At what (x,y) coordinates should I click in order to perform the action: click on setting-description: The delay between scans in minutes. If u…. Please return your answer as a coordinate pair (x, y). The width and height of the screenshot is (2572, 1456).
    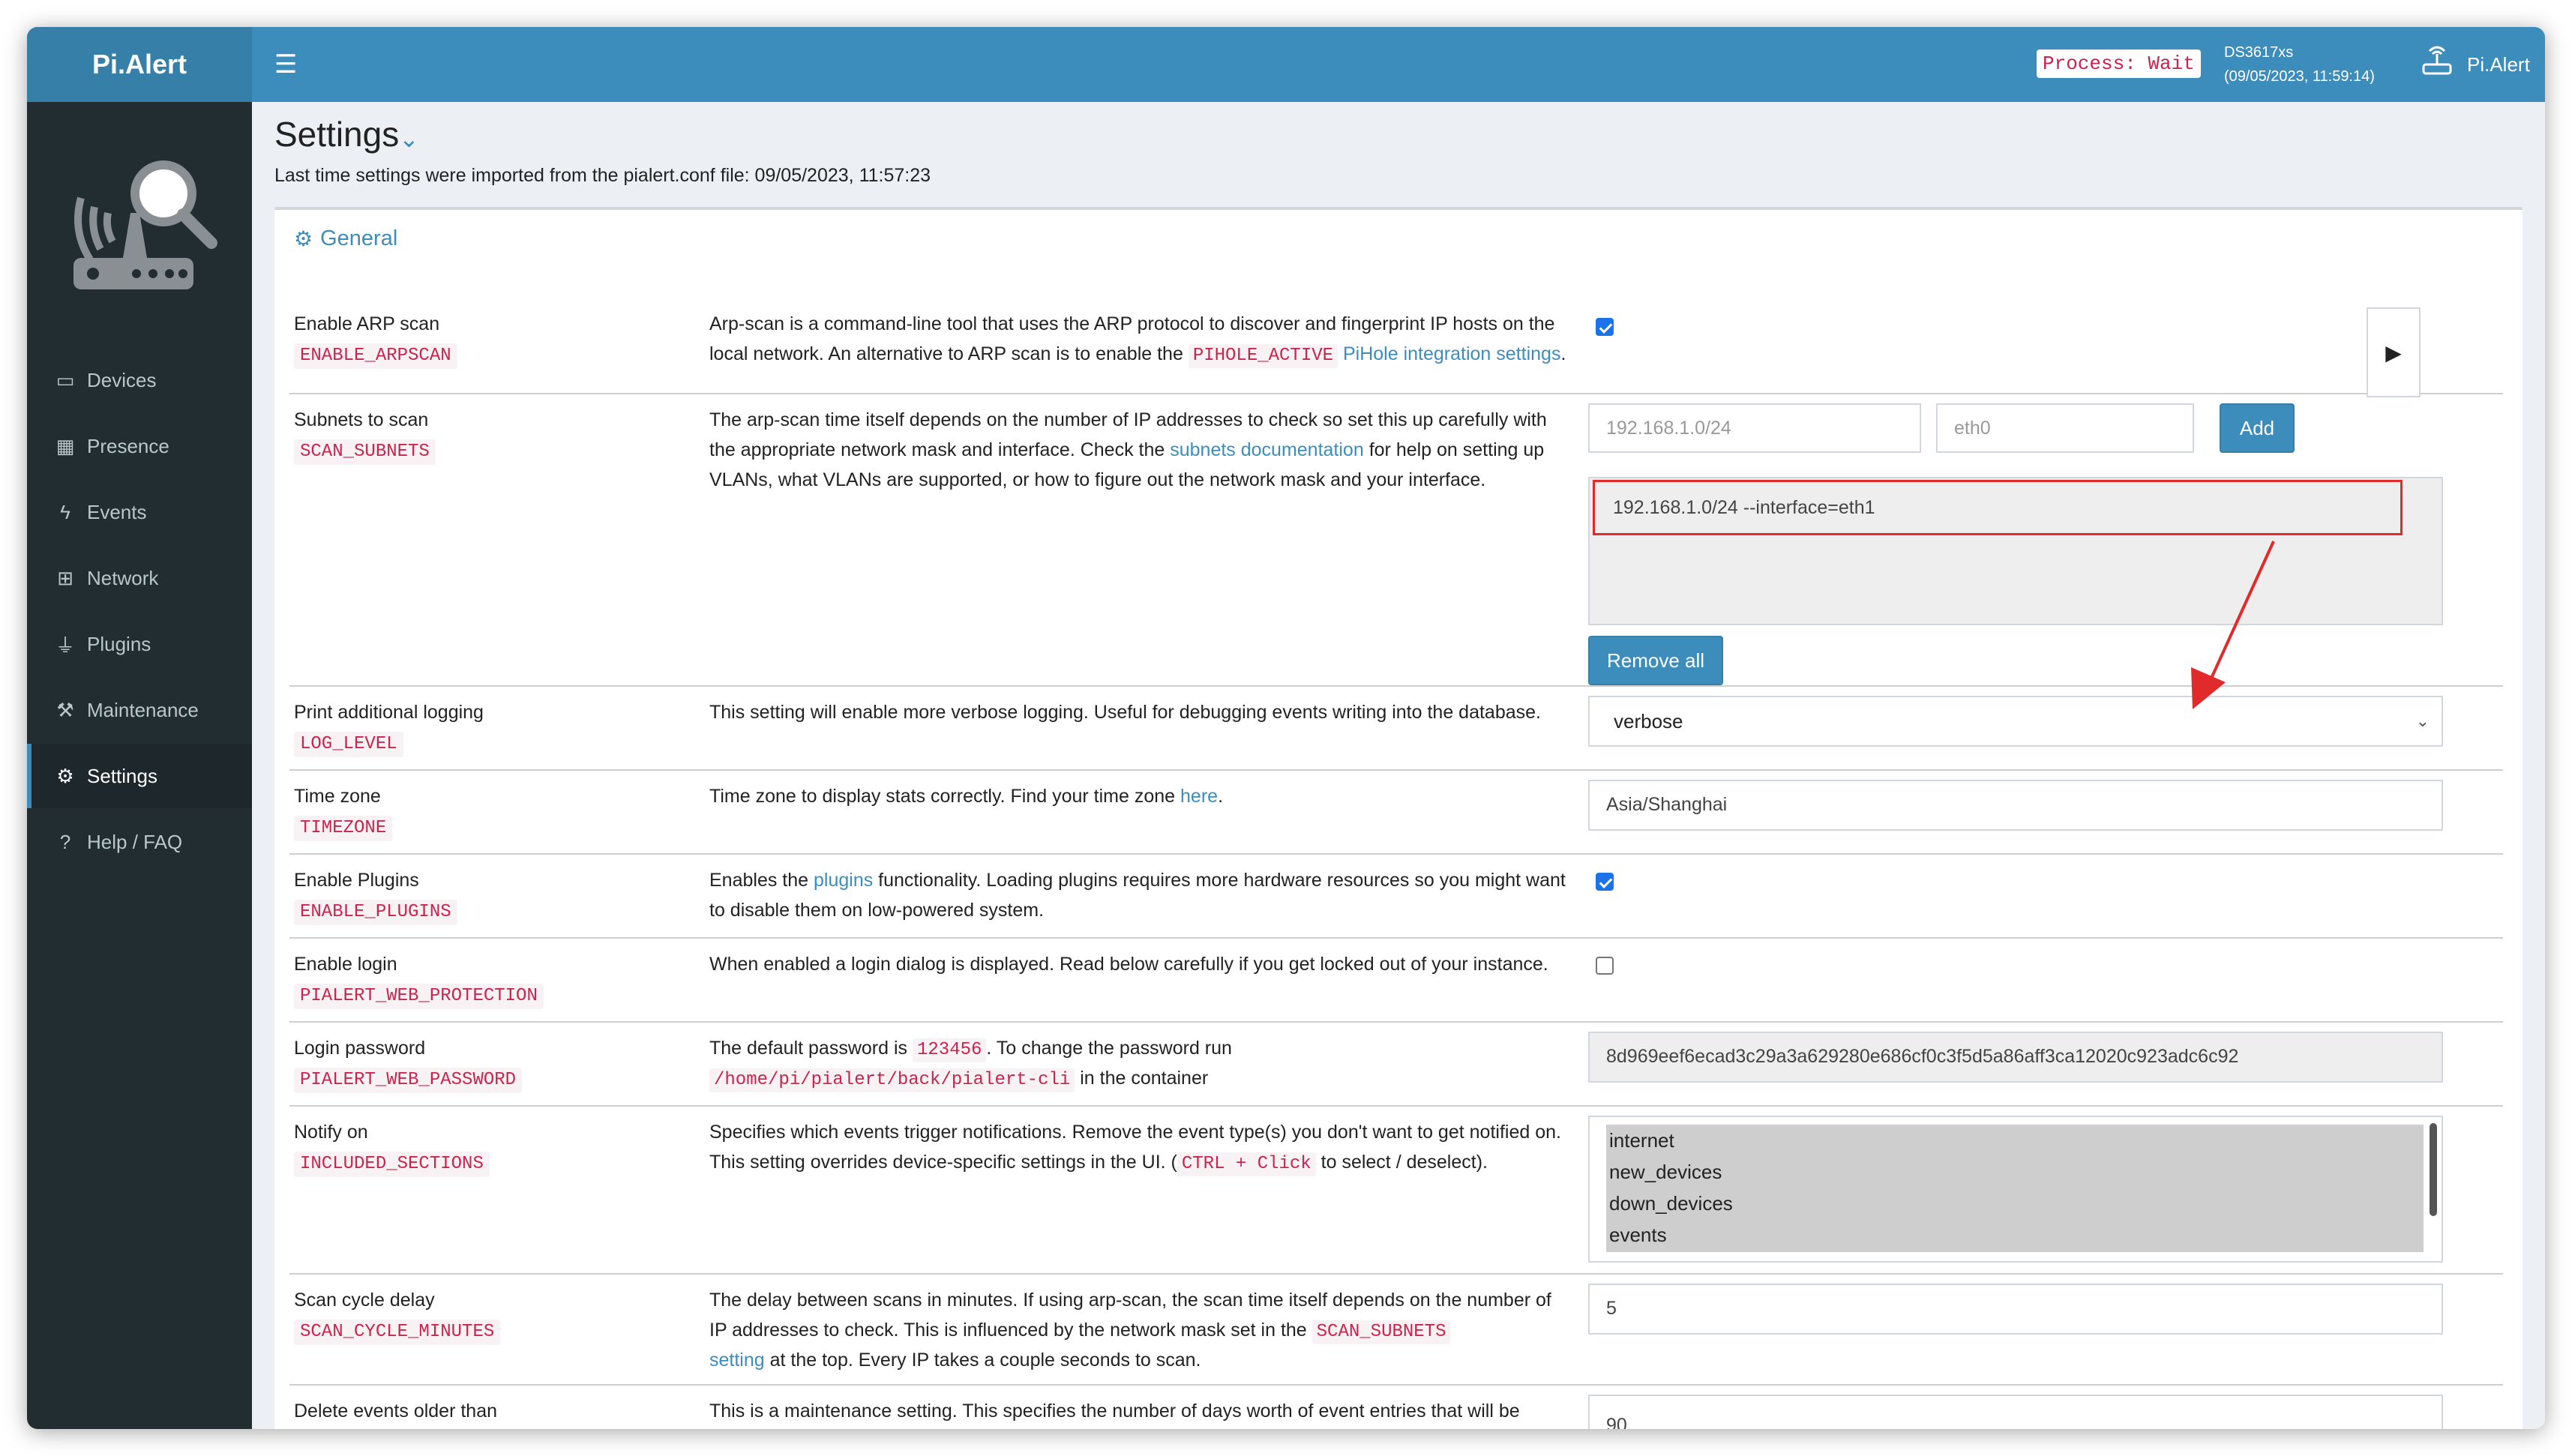
    Looking at the image, I should click on (1130, 1330).